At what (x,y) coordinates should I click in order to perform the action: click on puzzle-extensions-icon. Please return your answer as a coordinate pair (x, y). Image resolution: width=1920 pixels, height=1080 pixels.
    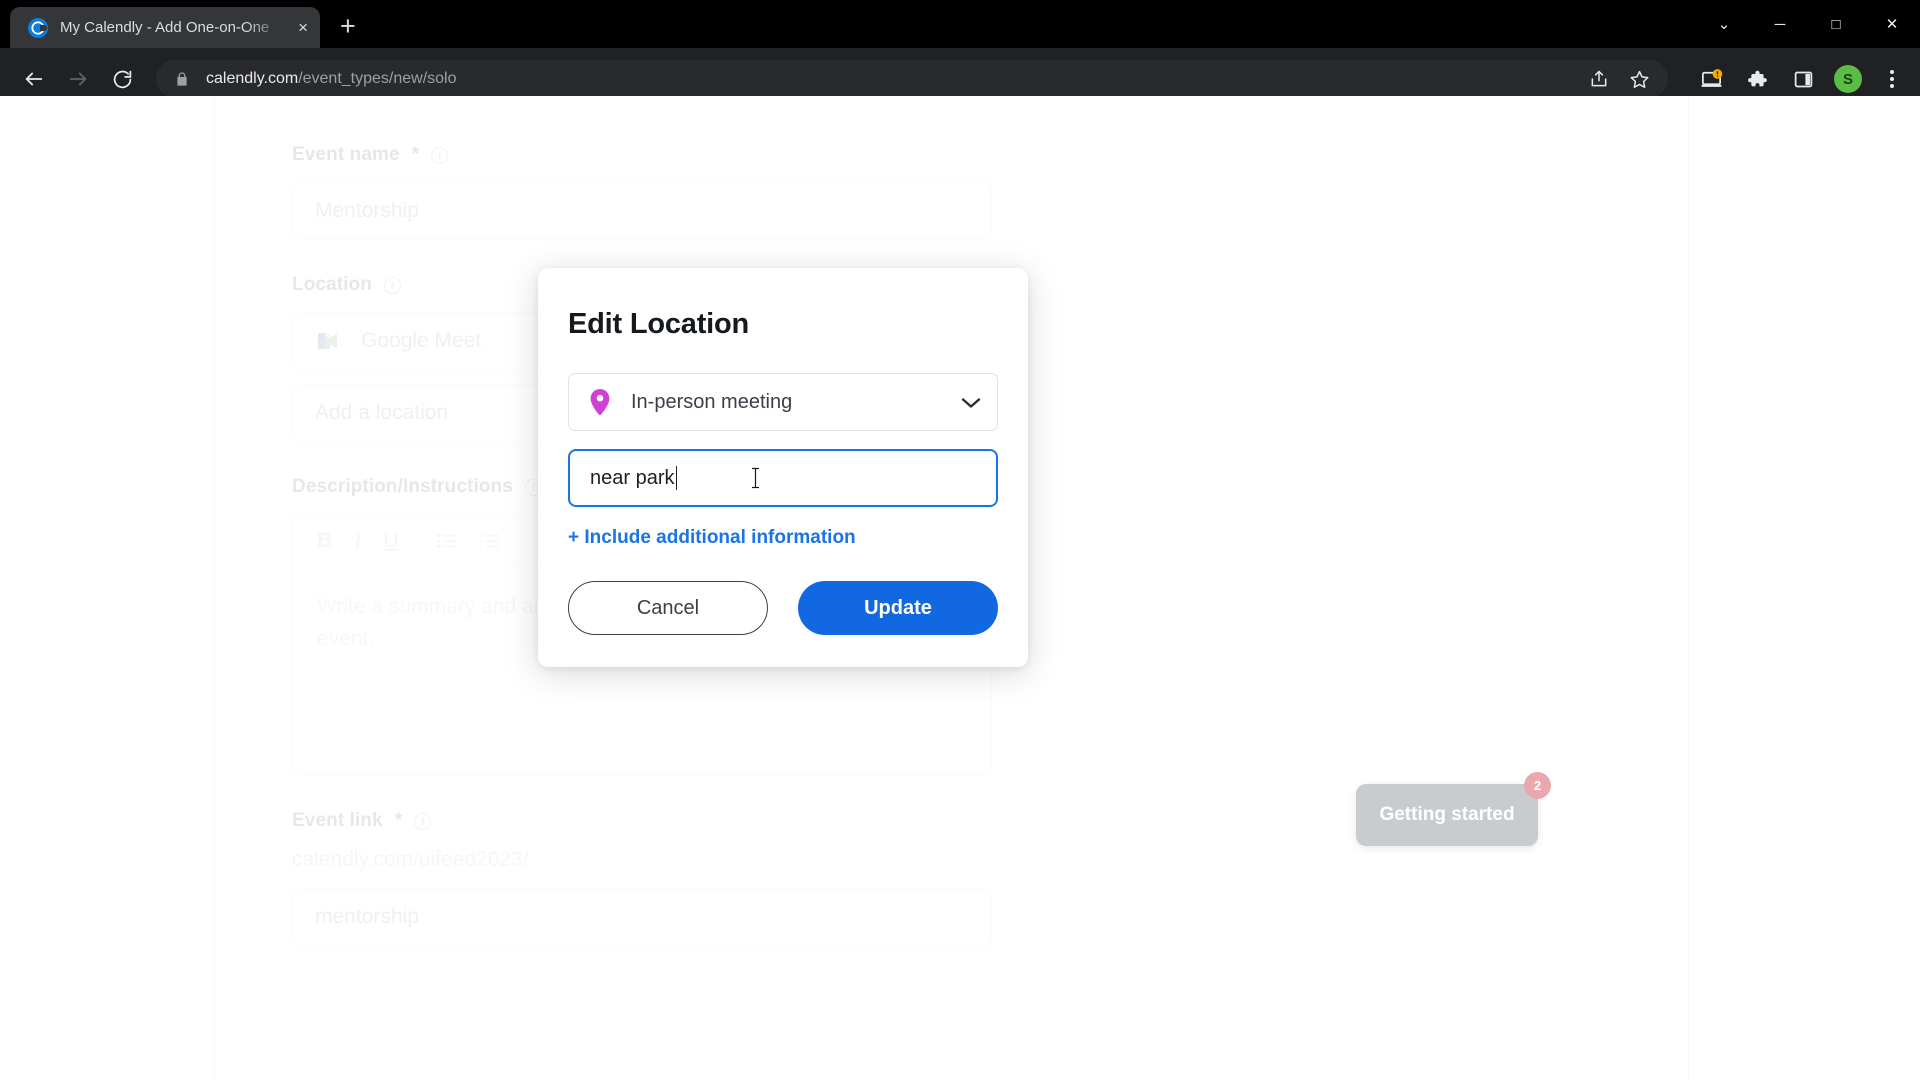
    Looking at the image, I should click on (1757, 79).